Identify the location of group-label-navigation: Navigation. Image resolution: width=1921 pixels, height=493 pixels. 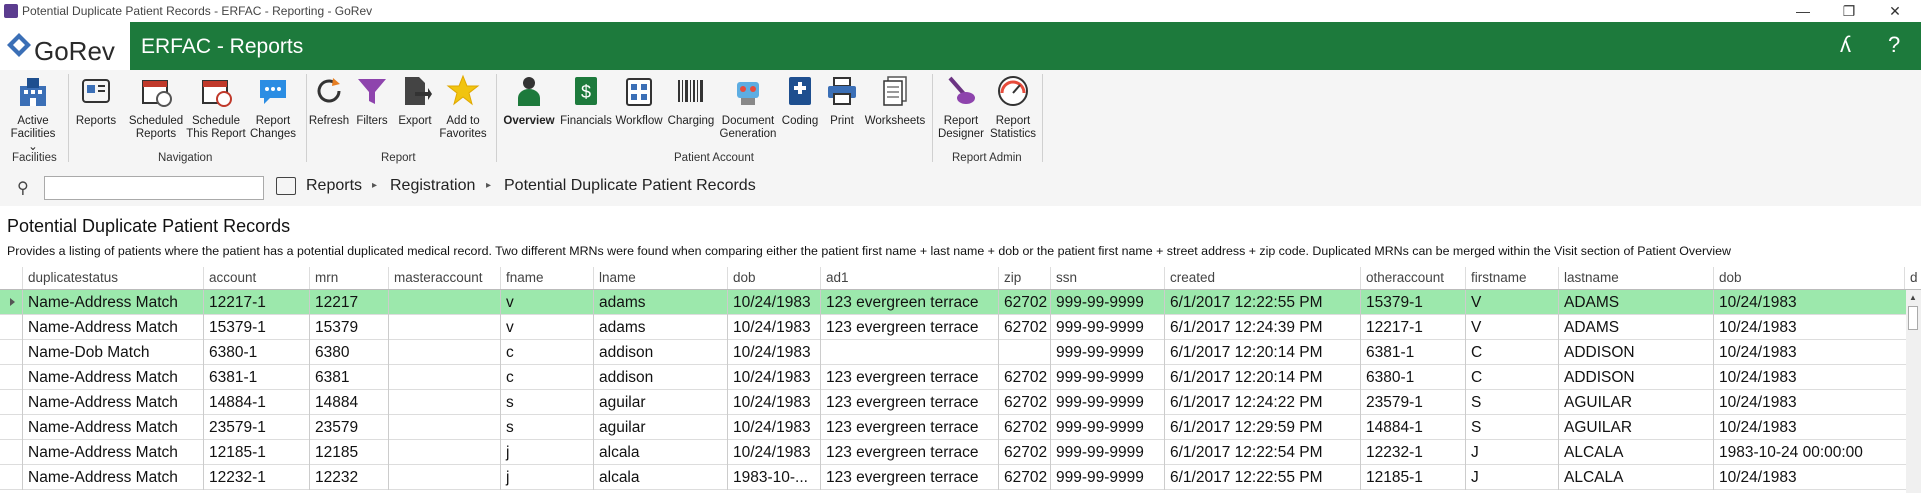
(185, 158).